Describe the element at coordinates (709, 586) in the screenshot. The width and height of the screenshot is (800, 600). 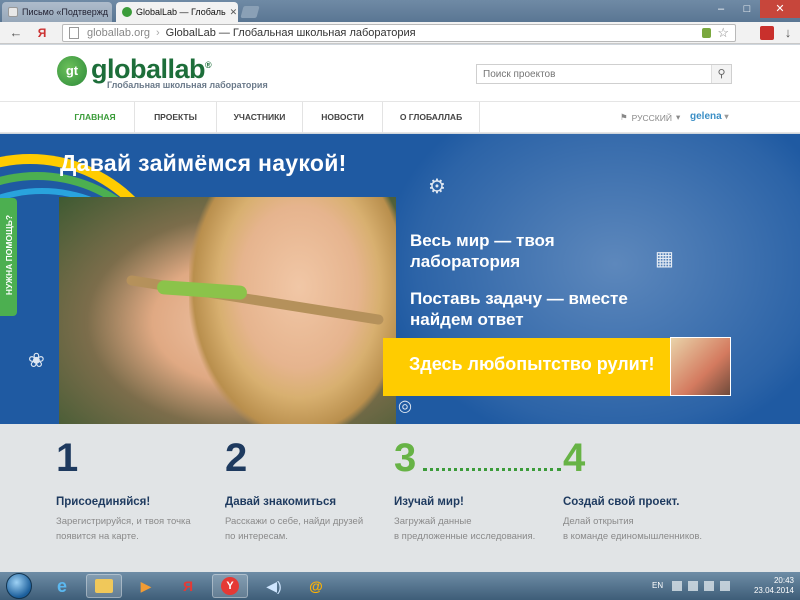
I see `network-icon` at that location.